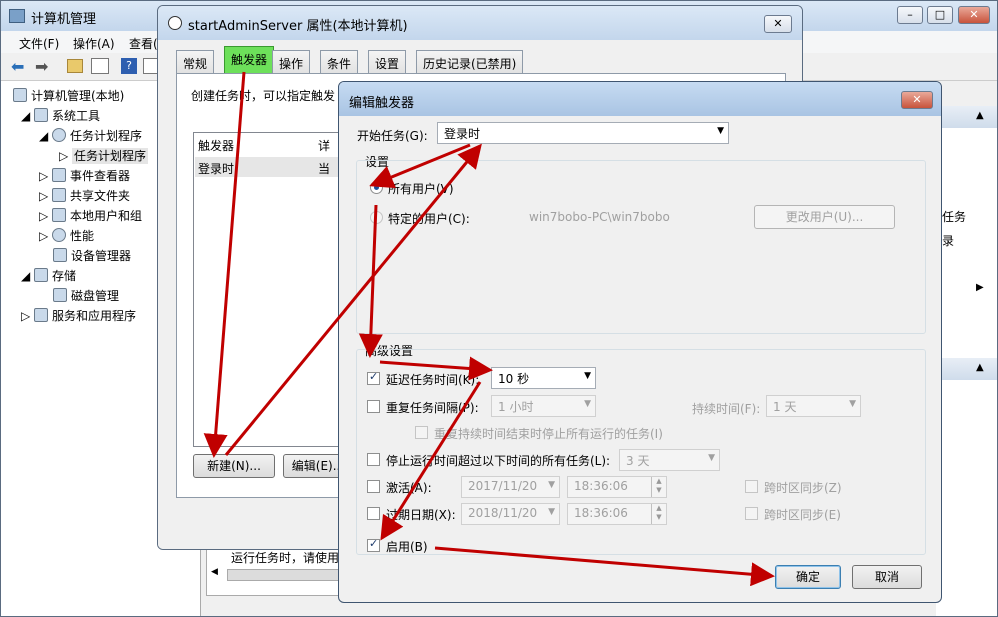 The height and width of the screenshot is (617, 998). What do you see at coordinates (17, 66) in the screenshot?
I see `back-icon: ⬅` at bounding box center [17, 66].